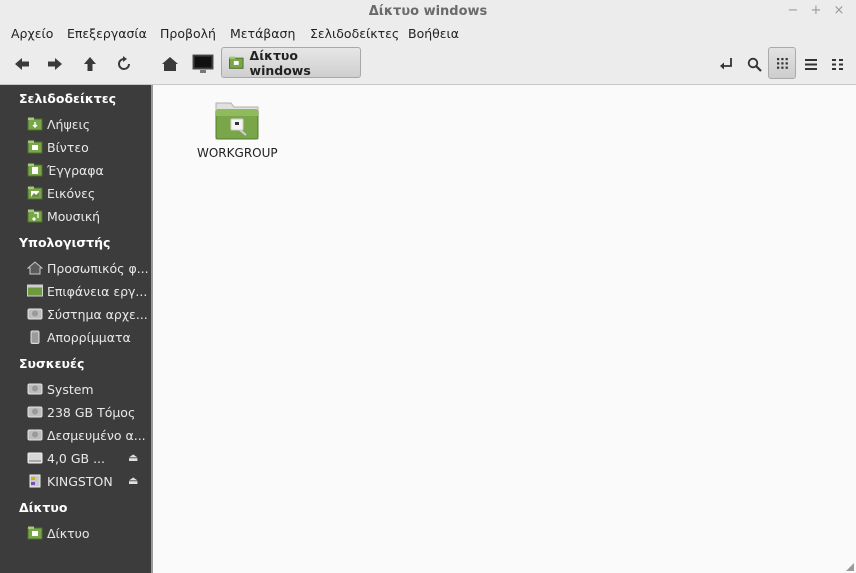  I want to click on compact-view-icon, so click(837, 64).